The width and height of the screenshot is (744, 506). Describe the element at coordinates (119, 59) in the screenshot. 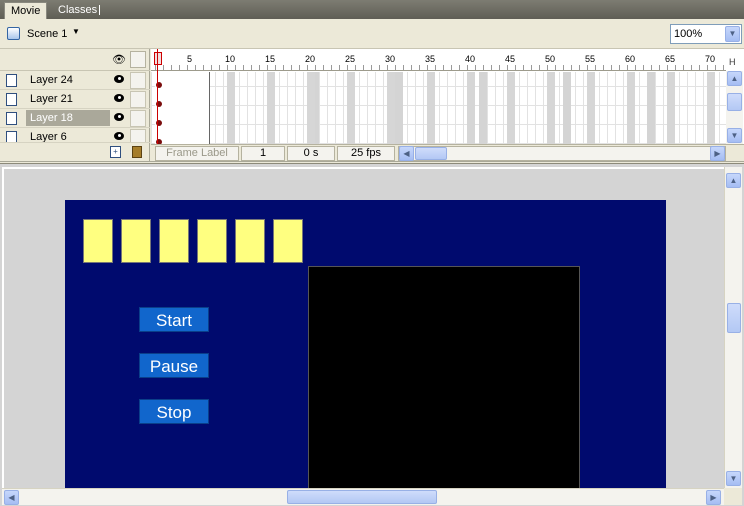

I see `show-hide-all-eye-icon: 👁` at that location.